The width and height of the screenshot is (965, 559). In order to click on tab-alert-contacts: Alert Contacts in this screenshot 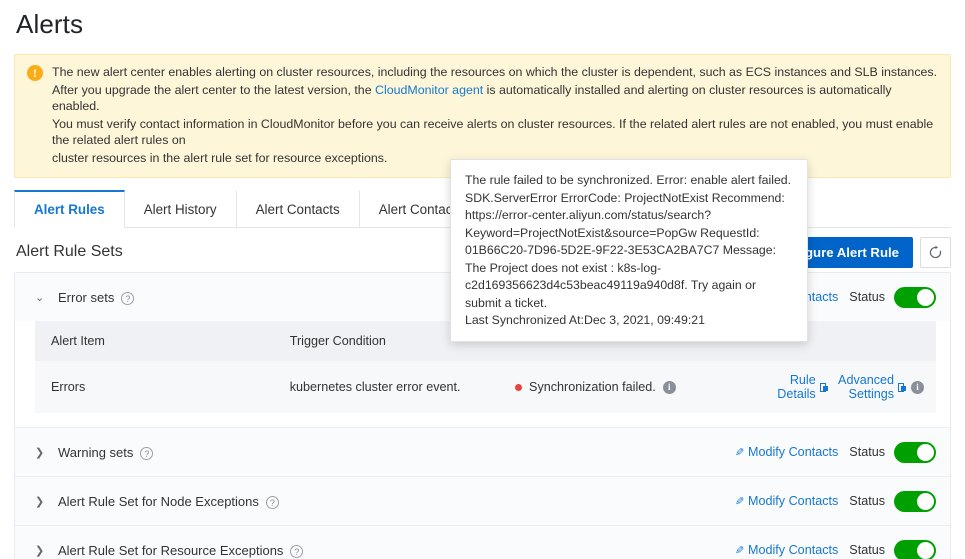, I will do `click(297, 208)`.